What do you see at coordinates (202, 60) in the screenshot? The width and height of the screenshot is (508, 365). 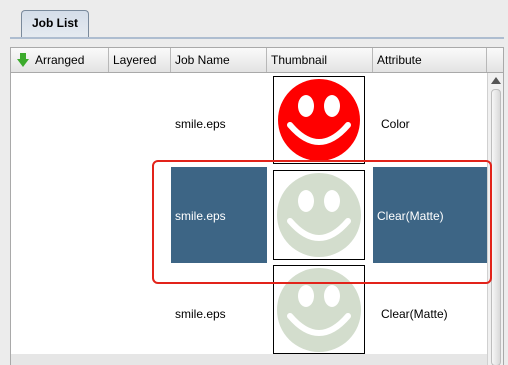 I see `column-label-job-name: Job Name` at bounding box center [202, 60].